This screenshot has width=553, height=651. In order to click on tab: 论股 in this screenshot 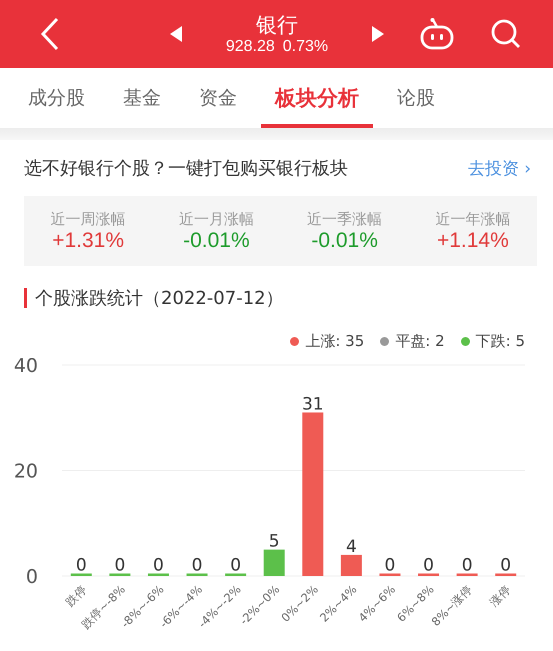, I will do `click(416, 98)`.